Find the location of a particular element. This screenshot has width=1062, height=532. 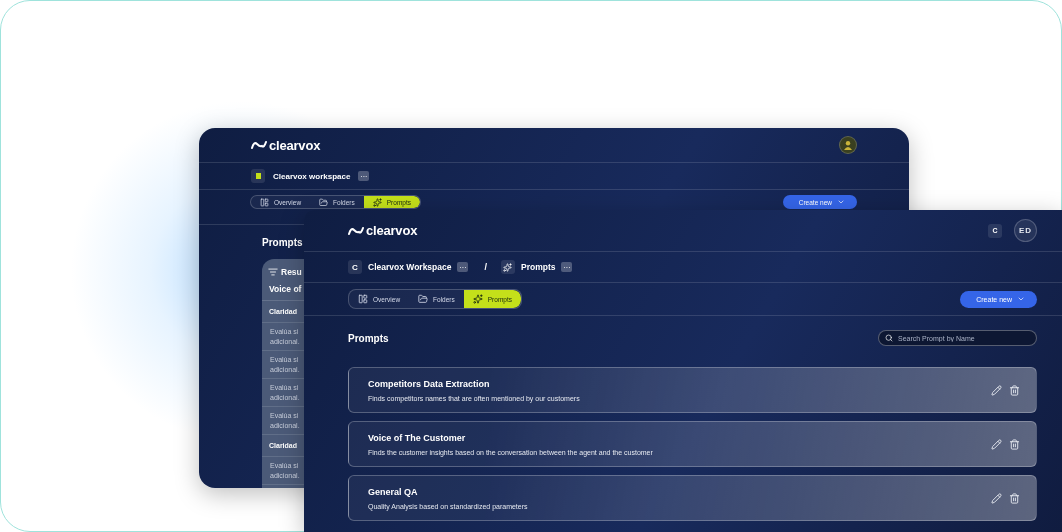

user-avatar: ED is located at coordinates (1025, 230).